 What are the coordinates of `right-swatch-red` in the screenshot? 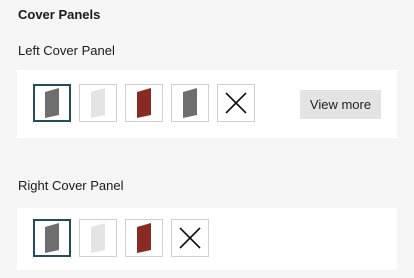 It's located at (144, 238).